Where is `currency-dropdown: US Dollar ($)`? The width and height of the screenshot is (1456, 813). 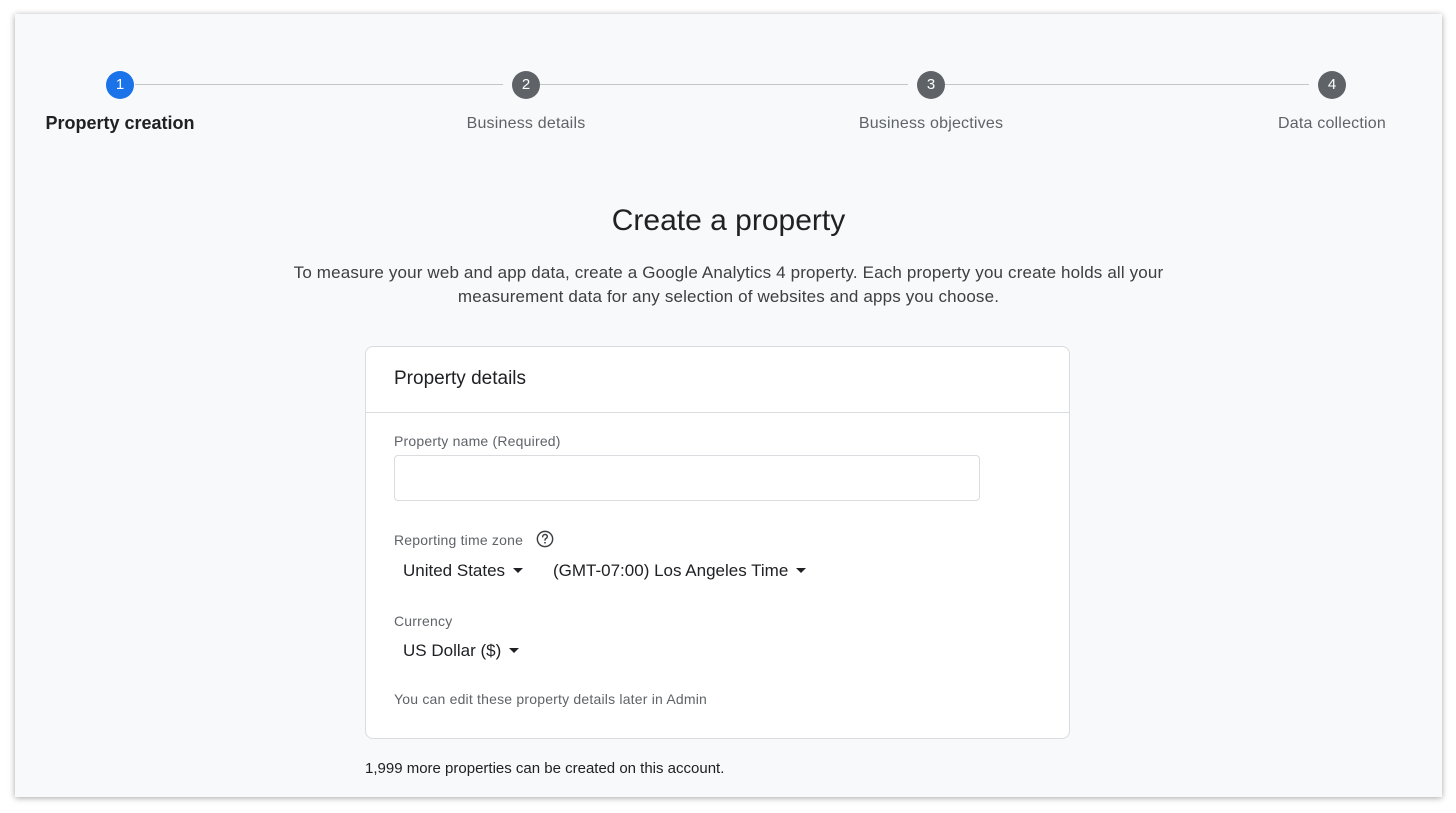
currency-dropdown: US Dollar ($) is located at coordinates (457, 651).